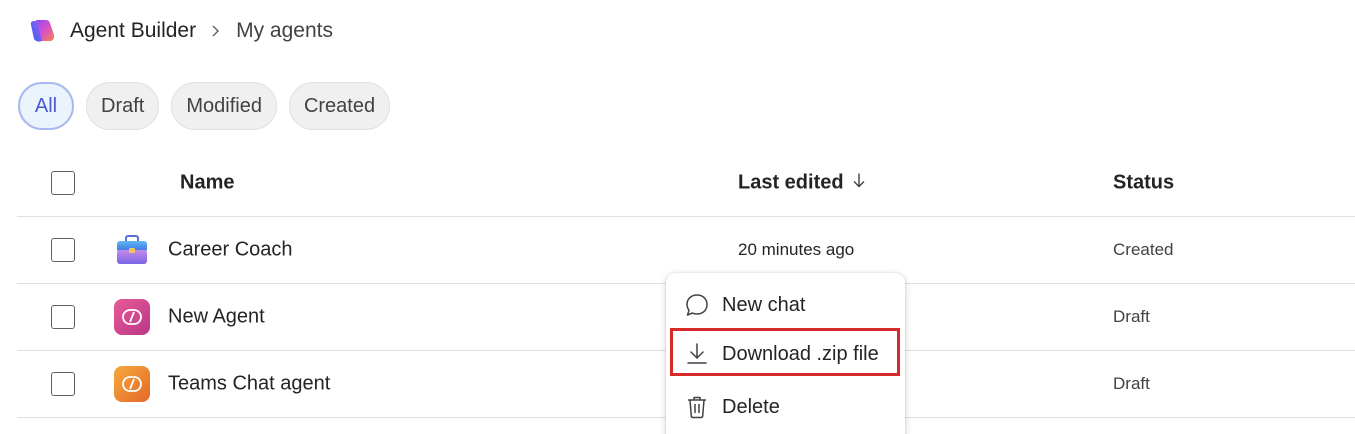  Describe the element at coordinates (764, 304) in the screenshot. I see `menu-item-label: New chat` at that location.